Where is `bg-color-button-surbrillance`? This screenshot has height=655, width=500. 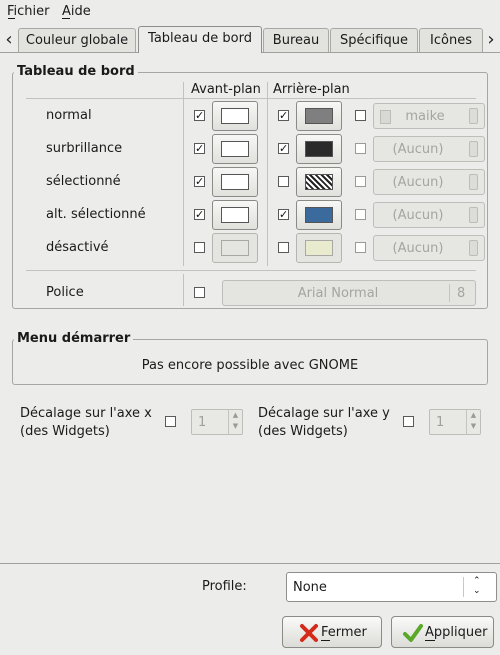 bg-color-button-surbrillance is located at coordinates (319, 149).